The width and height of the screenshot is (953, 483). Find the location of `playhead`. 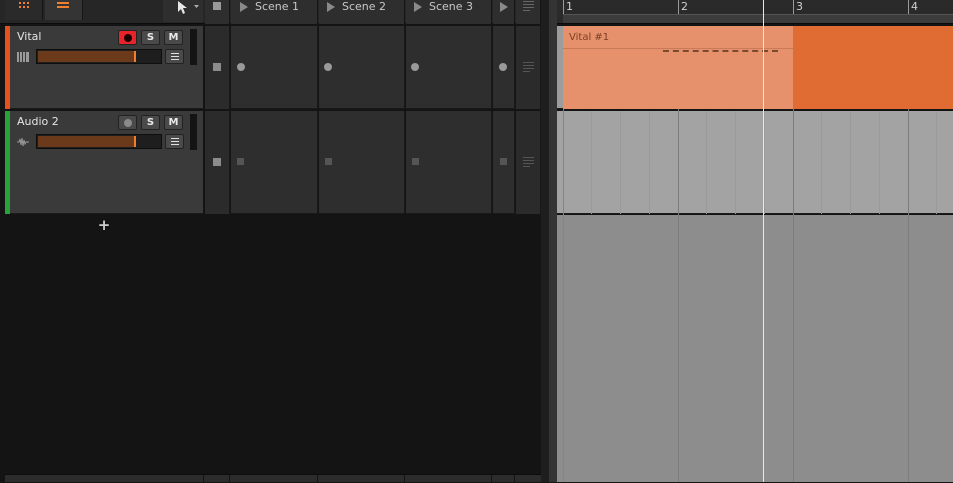

playhead is located at coordinates (763, 241).